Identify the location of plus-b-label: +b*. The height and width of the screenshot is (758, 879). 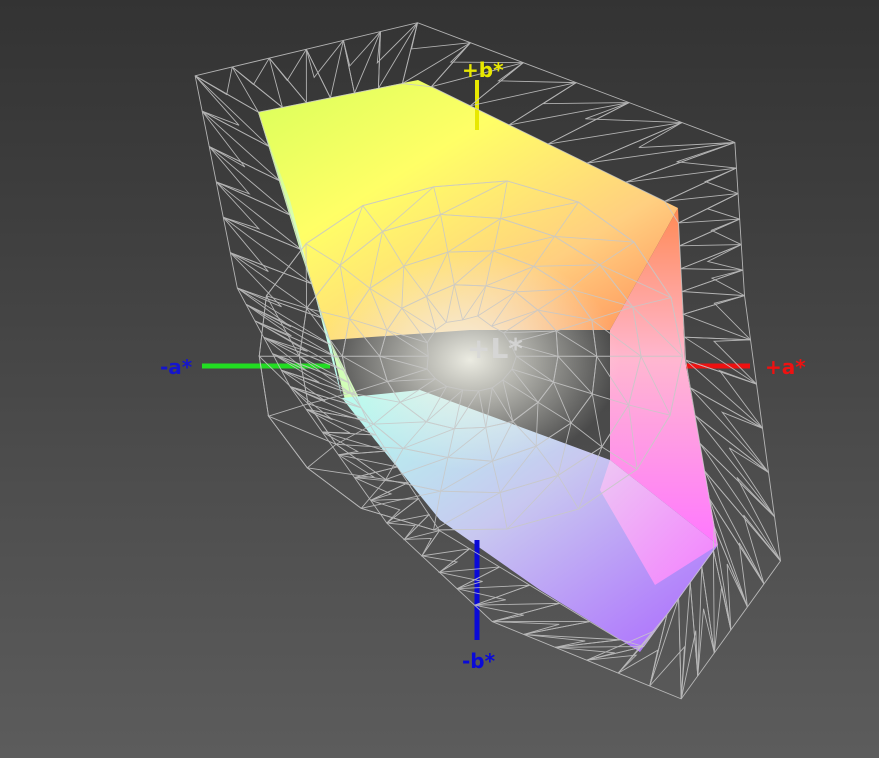
(483, 70).